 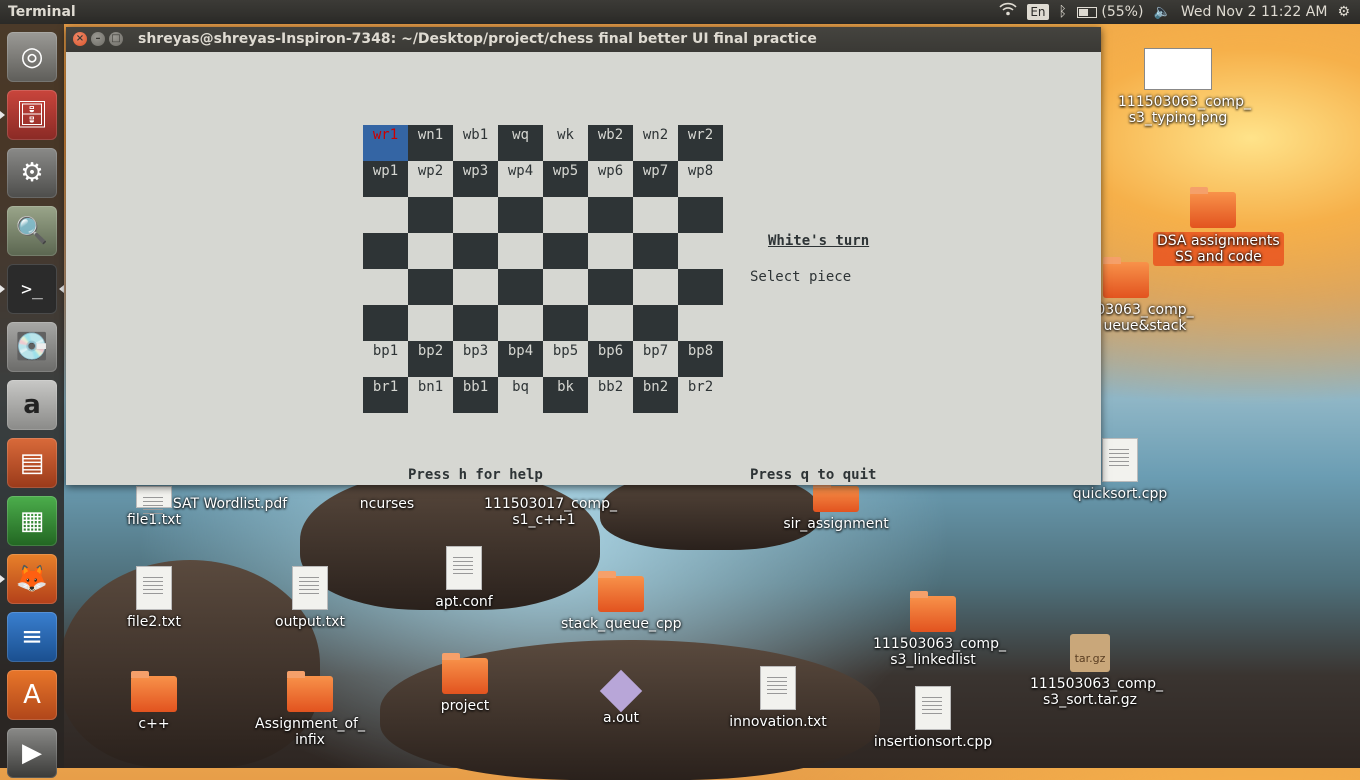 What do you see at coordinates (32, 115) in the screenshot?
I see `files-icon: 🗄` at bounding box center [32, 115].